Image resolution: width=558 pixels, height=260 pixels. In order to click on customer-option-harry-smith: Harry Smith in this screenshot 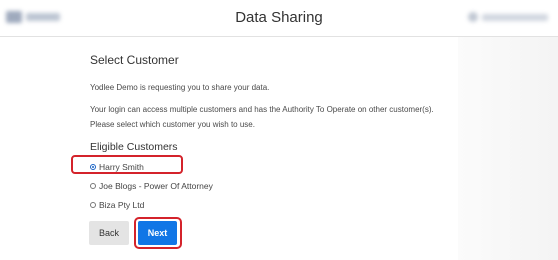, I will do `click(117, 167)`.